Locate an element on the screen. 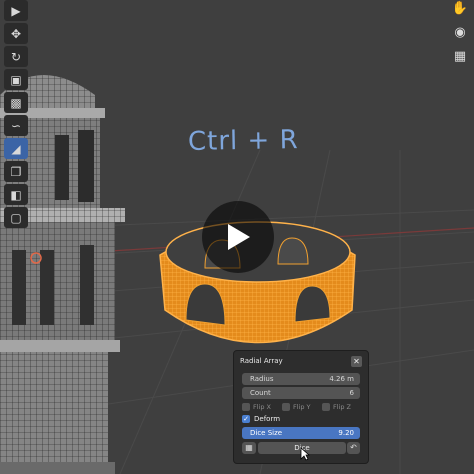  transform-icon: ▩ is located at coordinates (16, 102).